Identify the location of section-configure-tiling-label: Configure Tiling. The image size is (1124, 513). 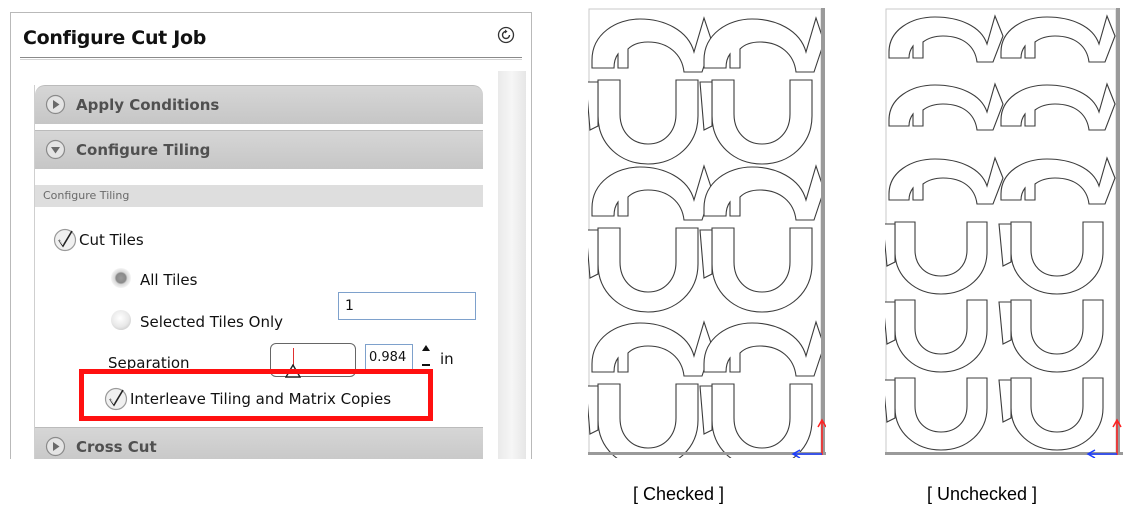
(143, 150).